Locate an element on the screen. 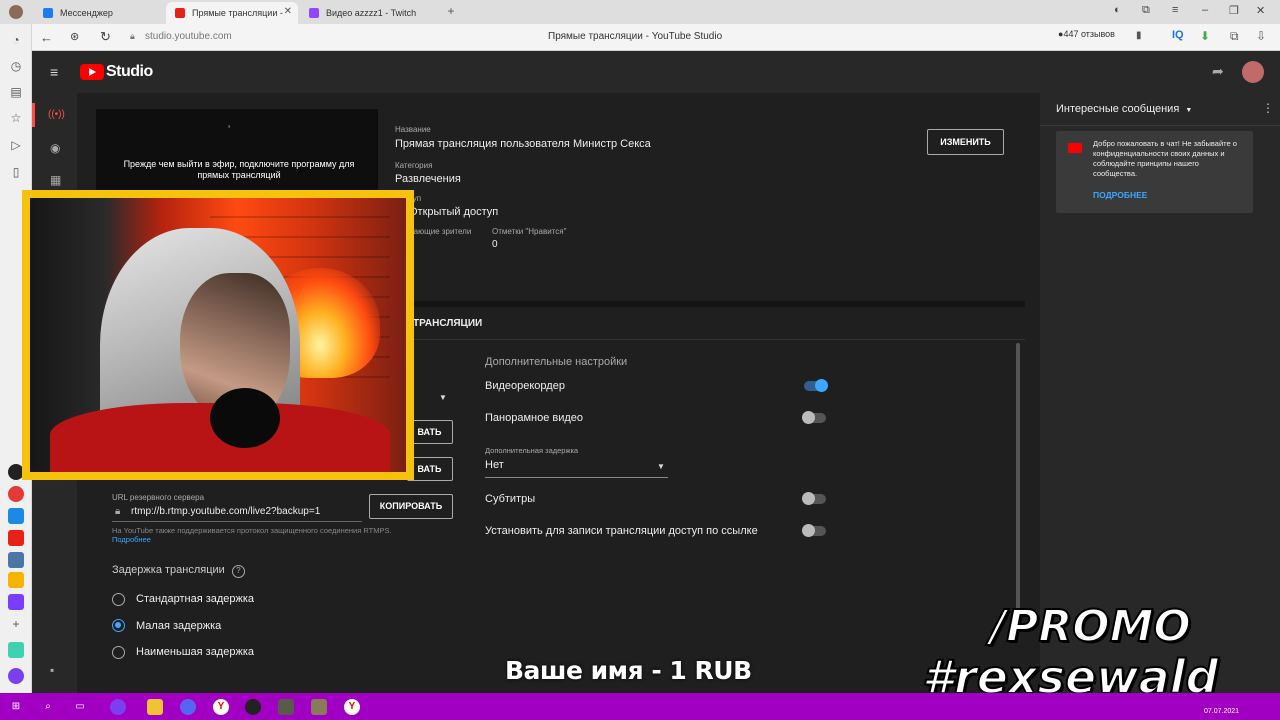 This screenshot has width=1280, height=720. webcam-feed is located at coordinates (218, 335).